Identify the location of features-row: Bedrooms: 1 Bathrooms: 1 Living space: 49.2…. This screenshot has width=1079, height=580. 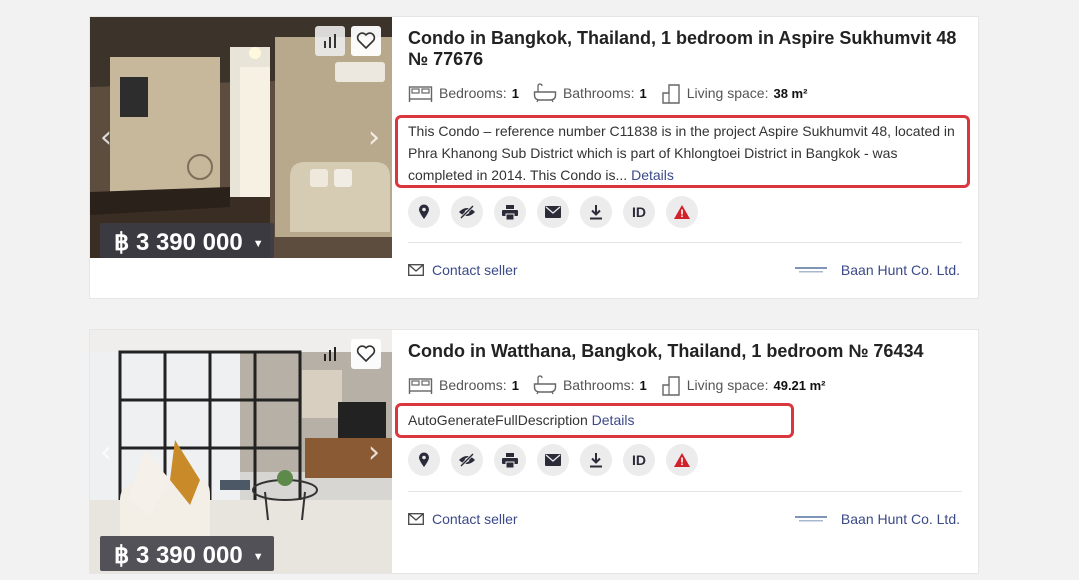
(686, 385).